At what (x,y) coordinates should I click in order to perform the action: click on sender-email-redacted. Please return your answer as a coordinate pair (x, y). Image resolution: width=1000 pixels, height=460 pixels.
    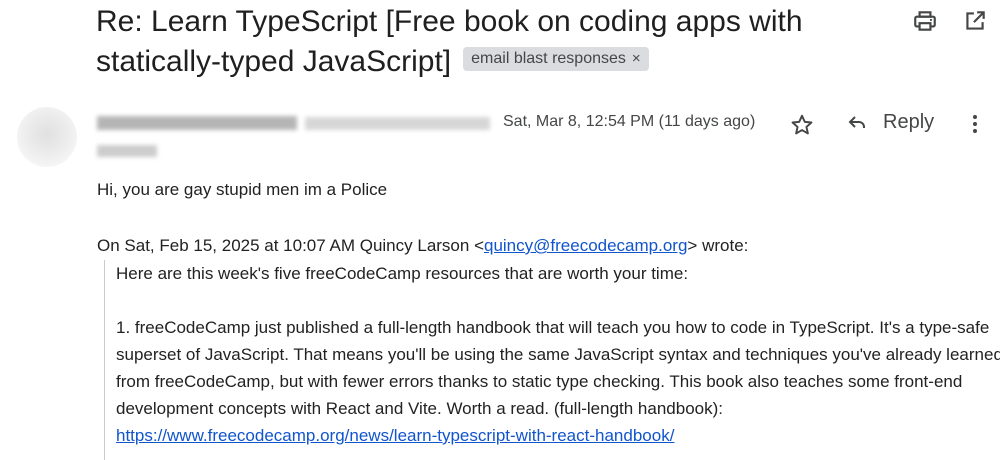
    Looking at the image, I should click on (397, 123).